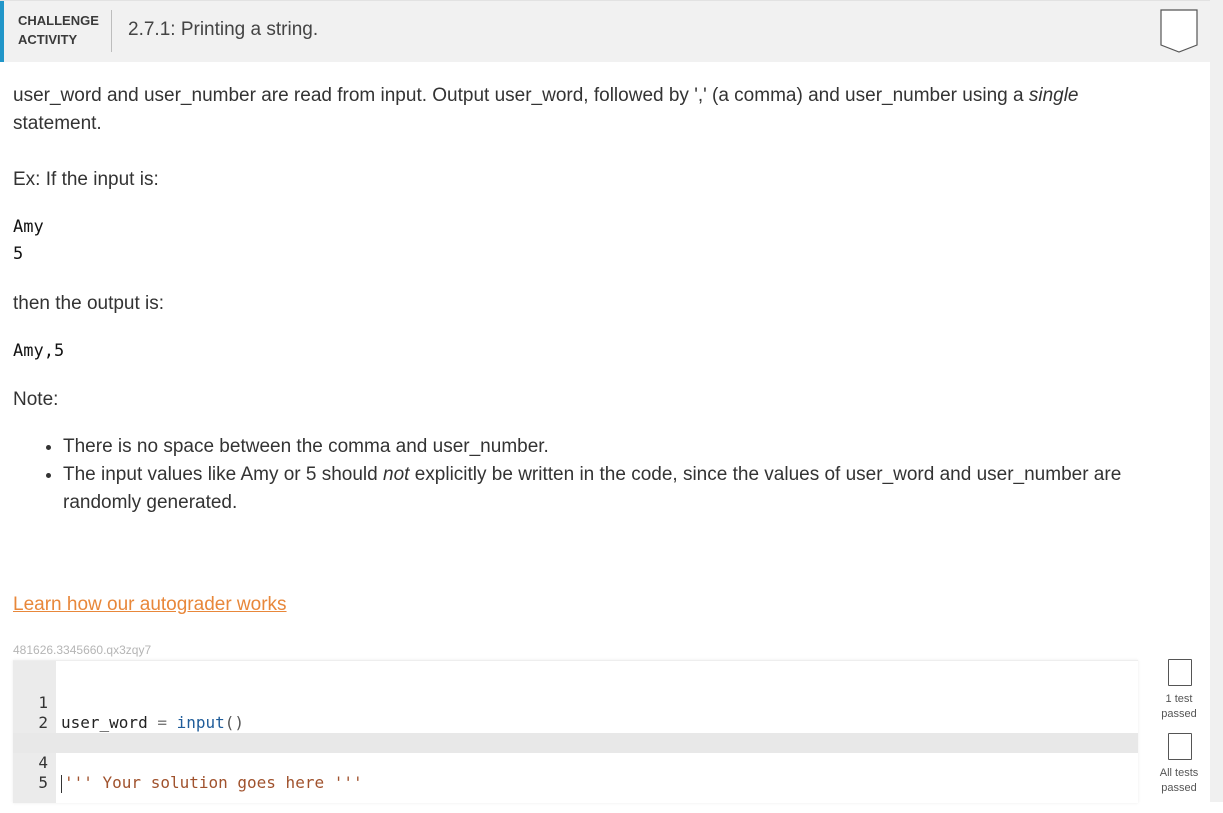  Describe the element at coordinates (150, 605) in the screenshot. I see `autograder-help-link: Learn how our autograder works` at that location.